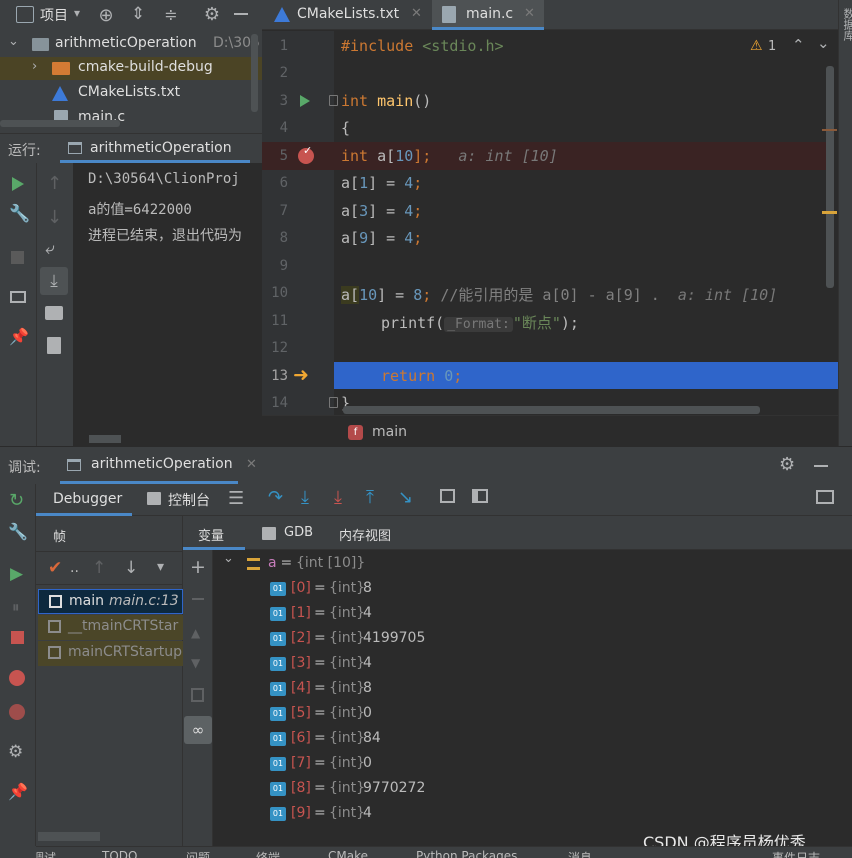 The width and height of the screenshot is (852, 858). What do you see at coordinates (54, 345) in the screenshot?
I see `trash-icon` at bounding box center [54, 345].